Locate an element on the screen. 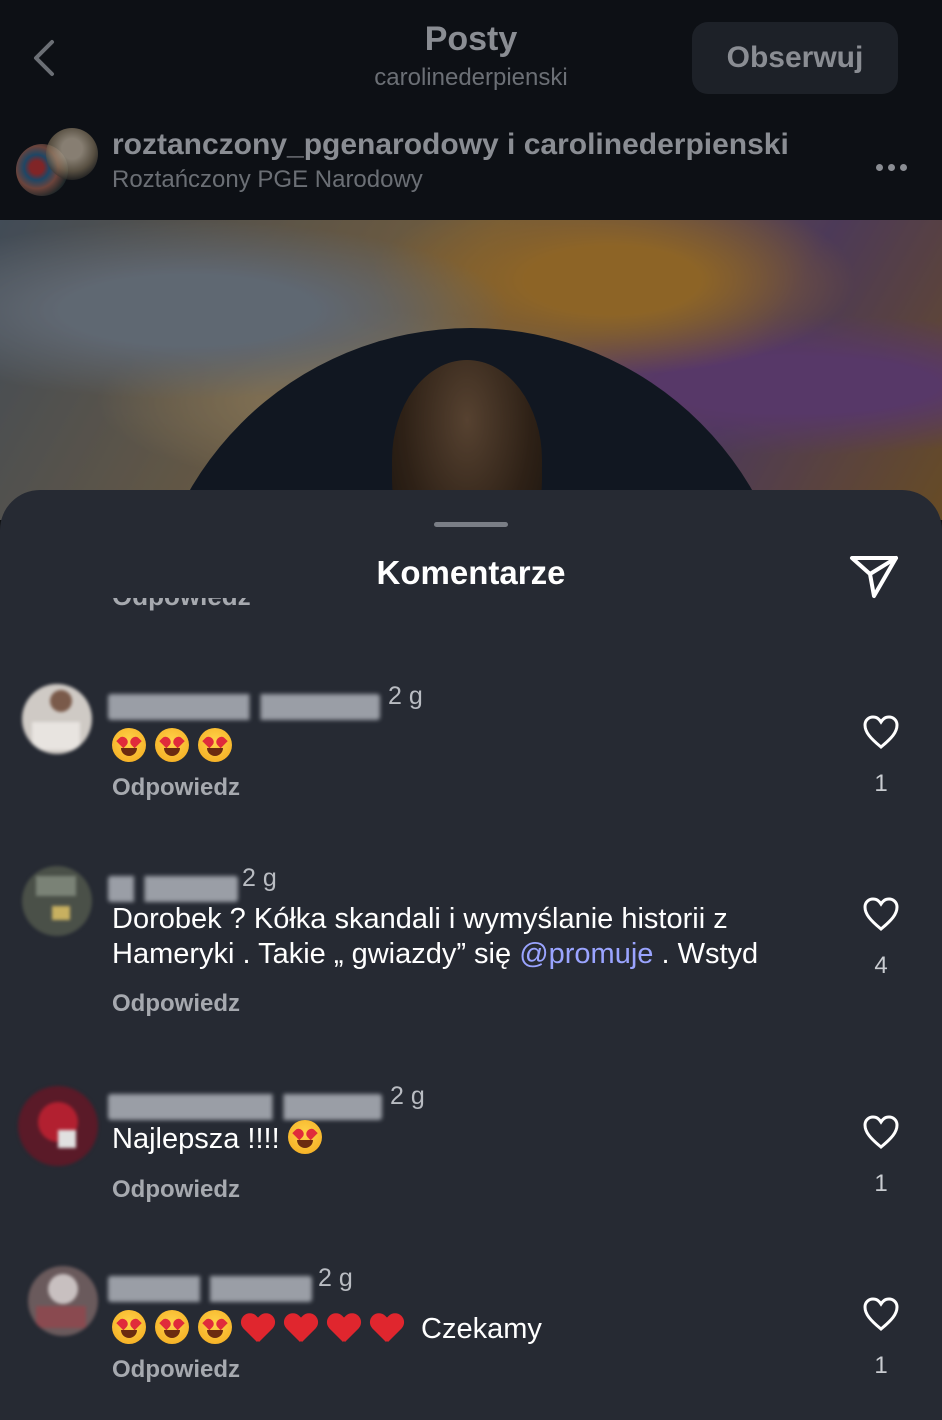 The width and height of the screenshot is (942, 1420). post-avatars is located at coordinates (57, 163).